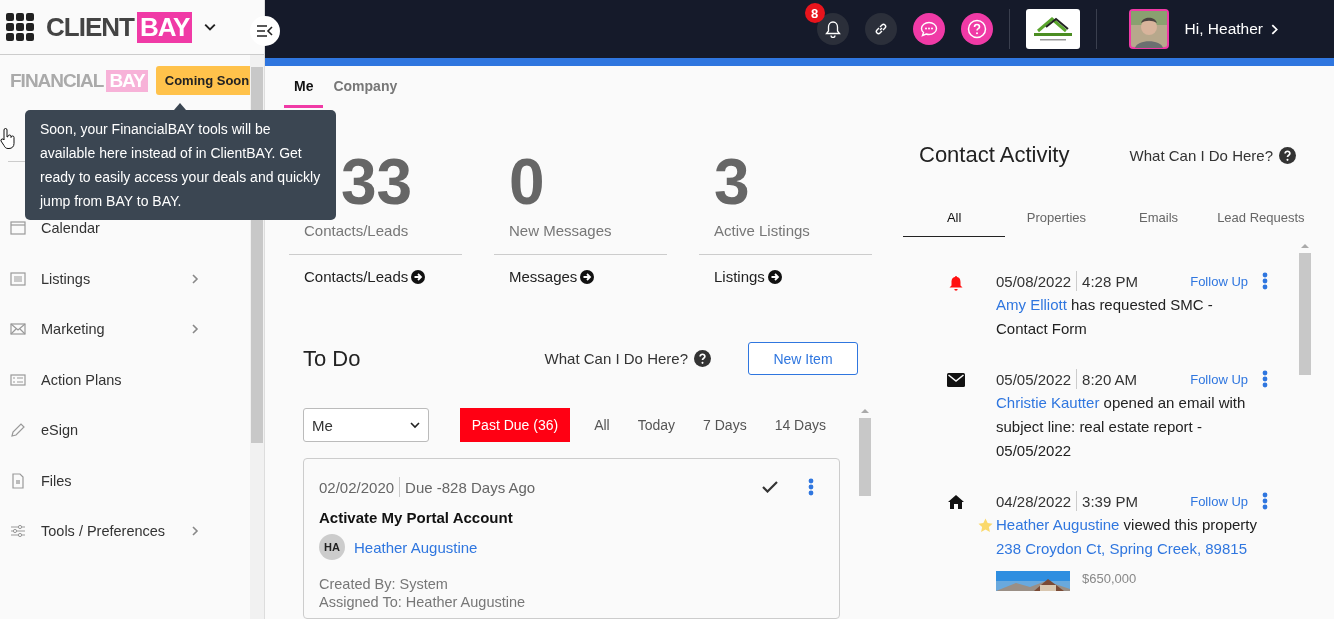 The width and height of the screenshot is (1334, 619). Describe the element at coordinates (18, 278) in the screenshot. I see `list-icon` at that location.